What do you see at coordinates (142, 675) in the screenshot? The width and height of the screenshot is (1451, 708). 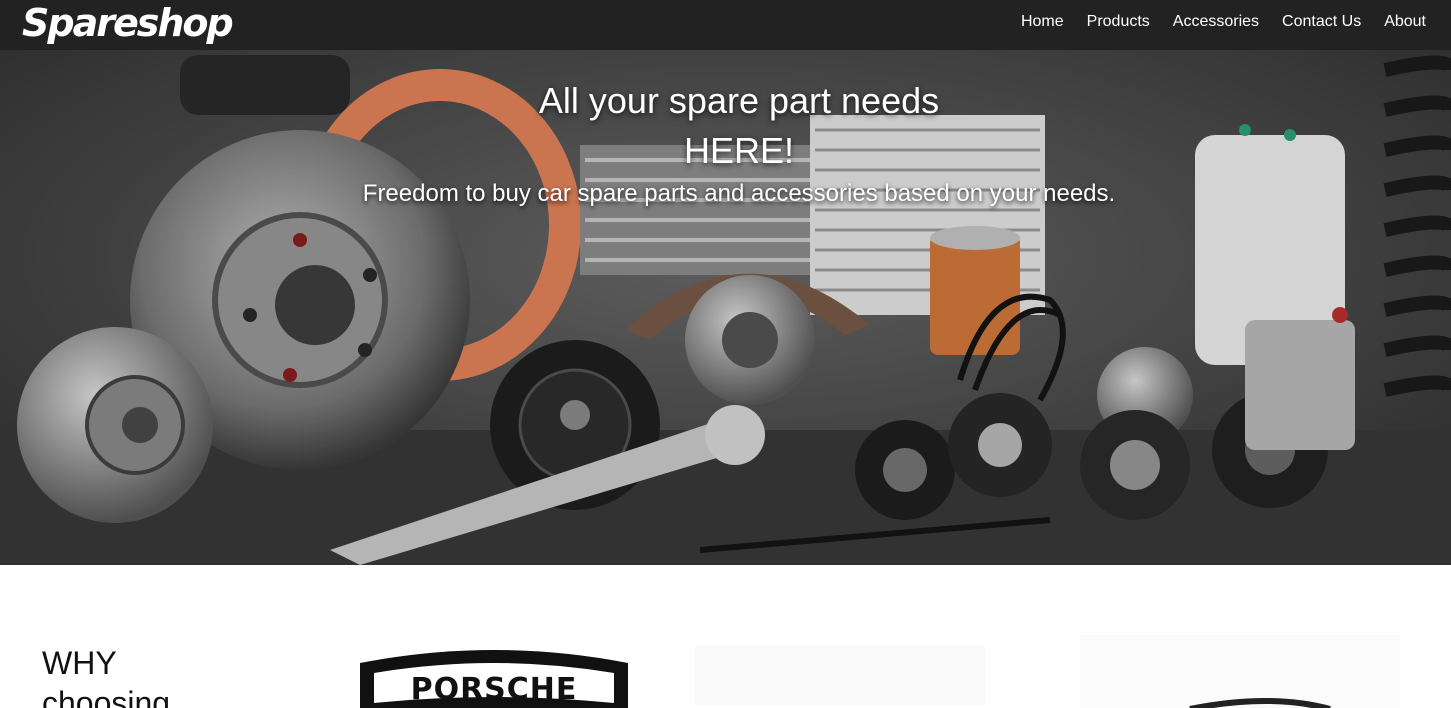 I see `why-heading: WHY choosing` at bounding box center [142, 675].